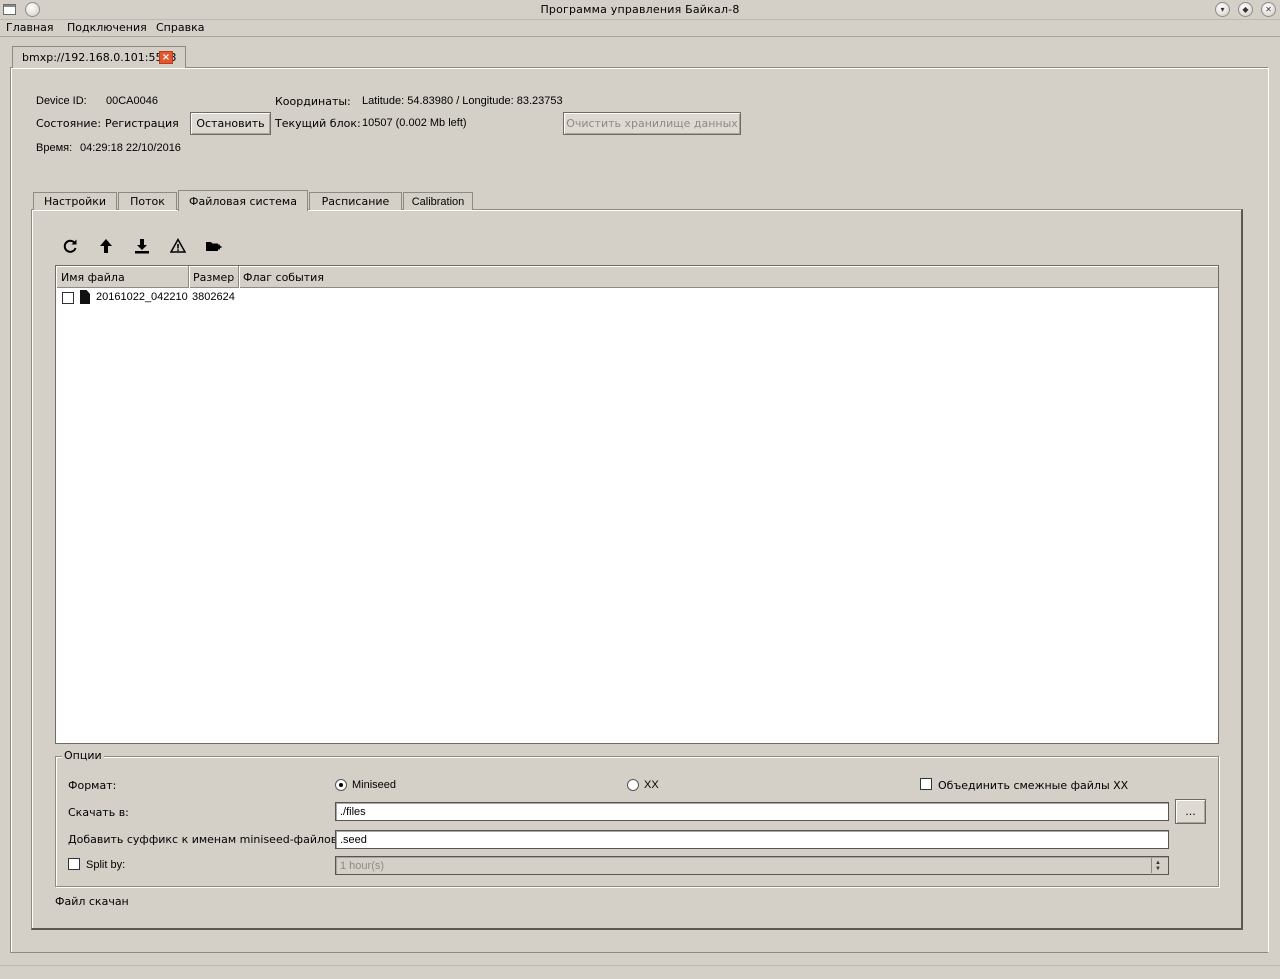  What do you see at coordinates (74, 864) in the screenshot?
I see `split-checkbox` at bounding box center [74, 864].